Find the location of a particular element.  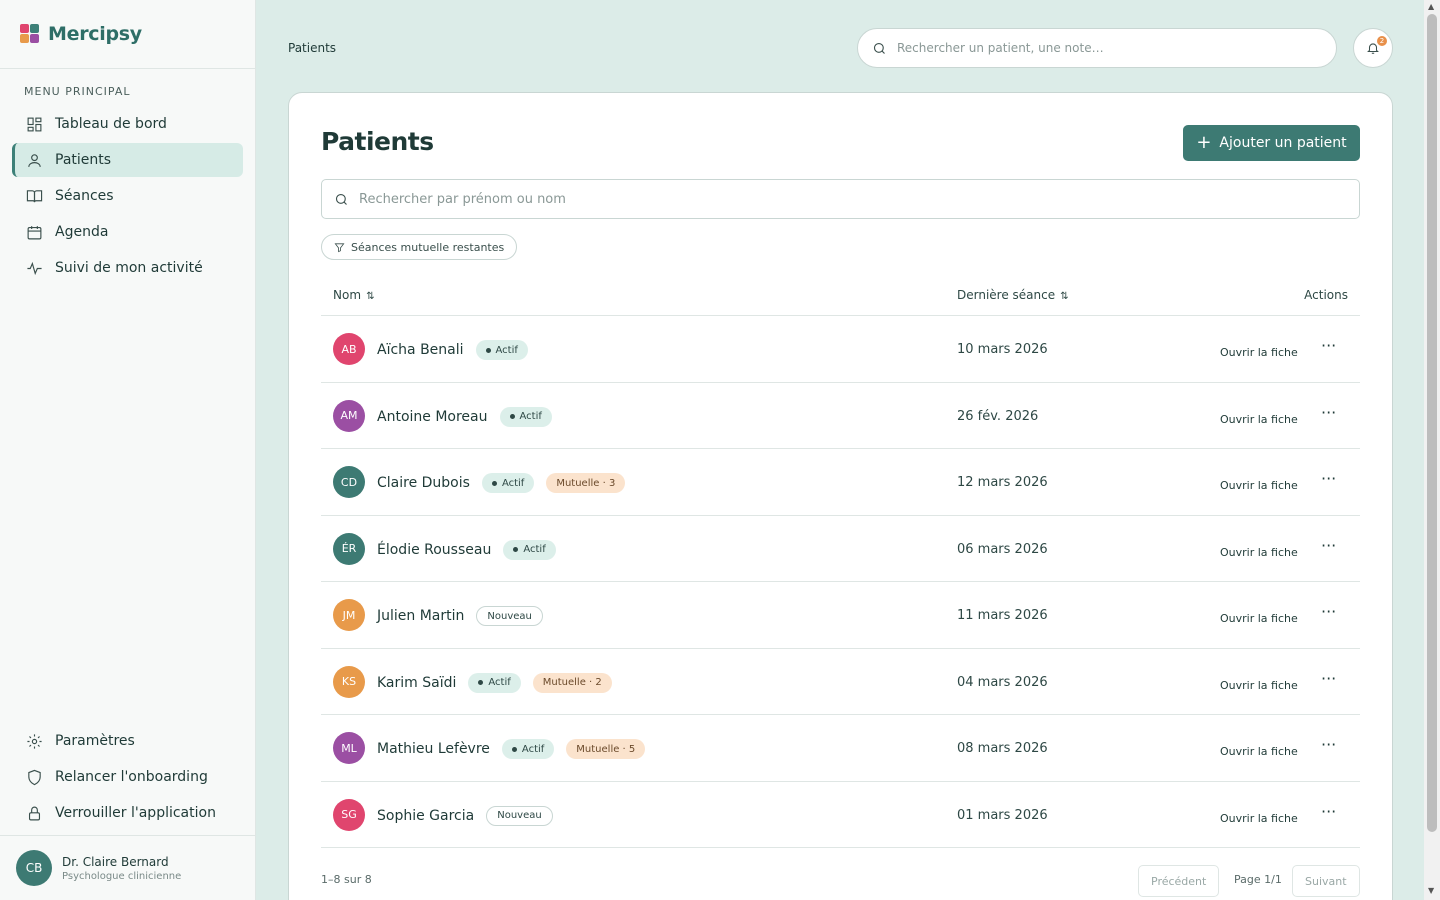

last-session-date: 11 mars 2026 is located at coordinates (1002, 615).